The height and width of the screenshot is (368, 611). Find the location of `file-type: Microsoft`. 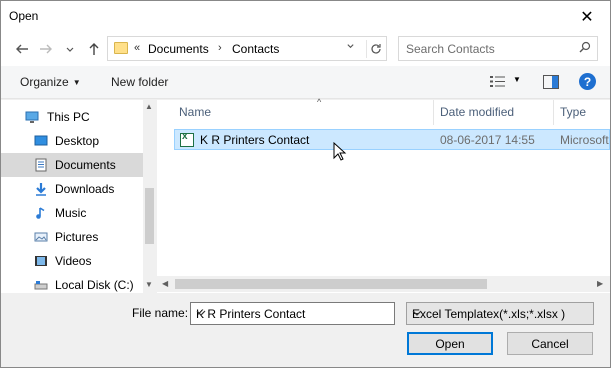

file-type: Microsoft is located at coordinates (584, 140).